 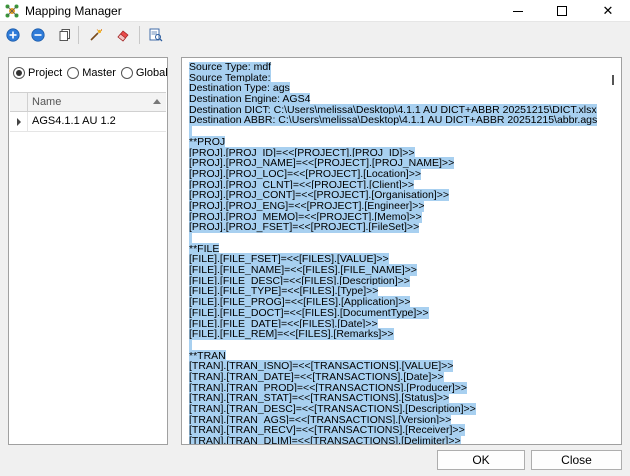 I want to click on find-button, so click(x=156, y=35).